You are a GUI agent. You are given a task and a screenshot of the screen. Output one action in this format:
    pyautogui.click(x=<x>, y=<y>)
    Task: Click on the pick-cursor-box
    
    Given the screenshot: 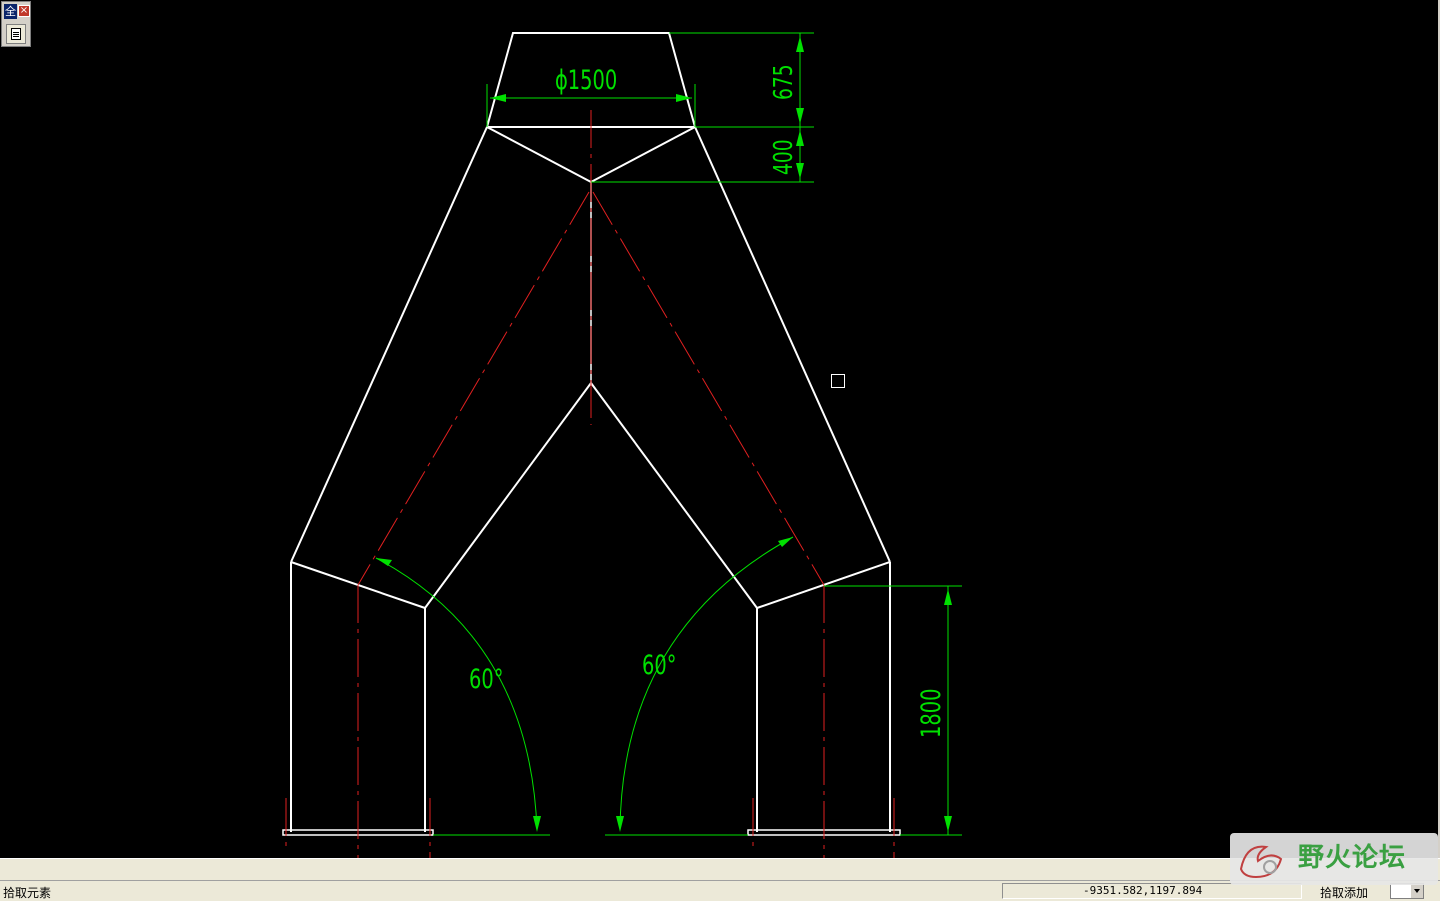 What is the action you would take?
    pyautogui.click(x=838, y=381)
    